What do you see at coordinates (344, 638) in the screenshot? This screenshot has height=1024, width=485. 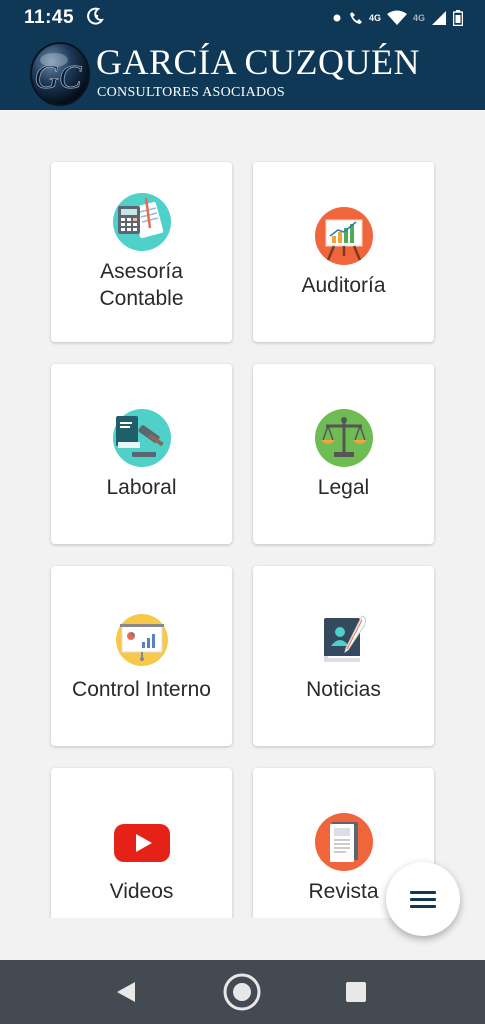 I see `news-notebook-icon` at bounding box center [344, 638].